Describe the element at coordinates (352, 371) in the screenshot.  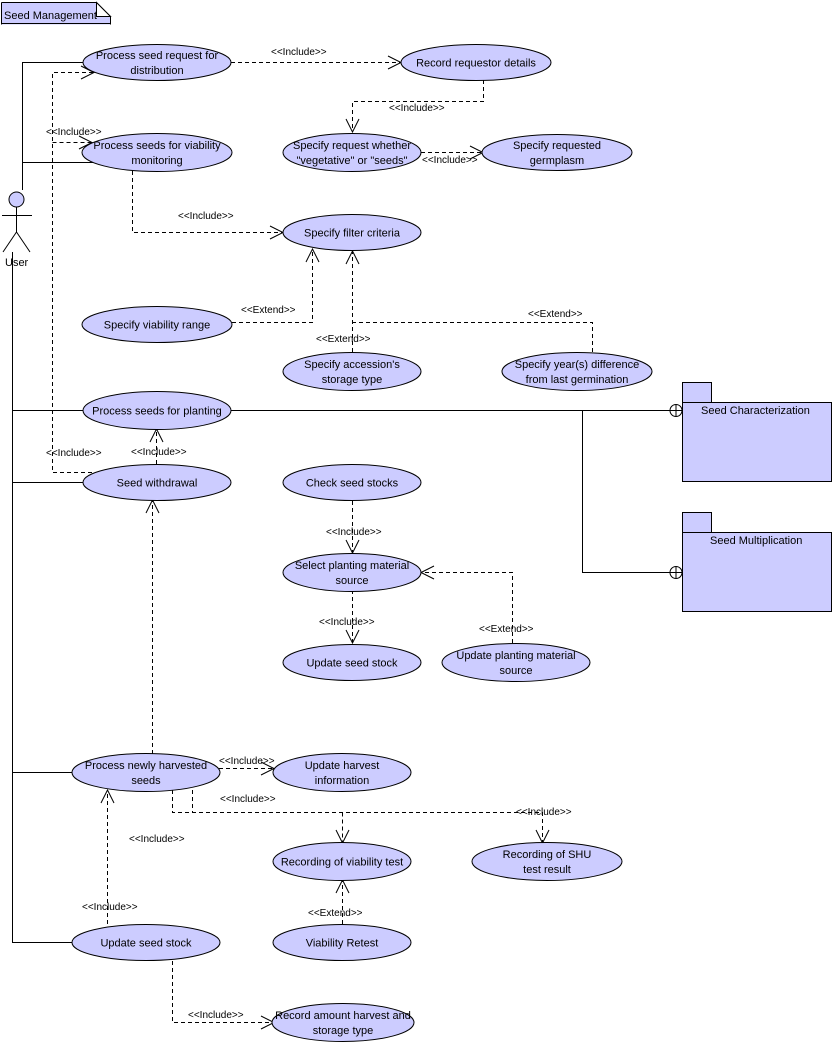
I see `use-case-specify-storage-type: Specify accession's storage type` at that location.